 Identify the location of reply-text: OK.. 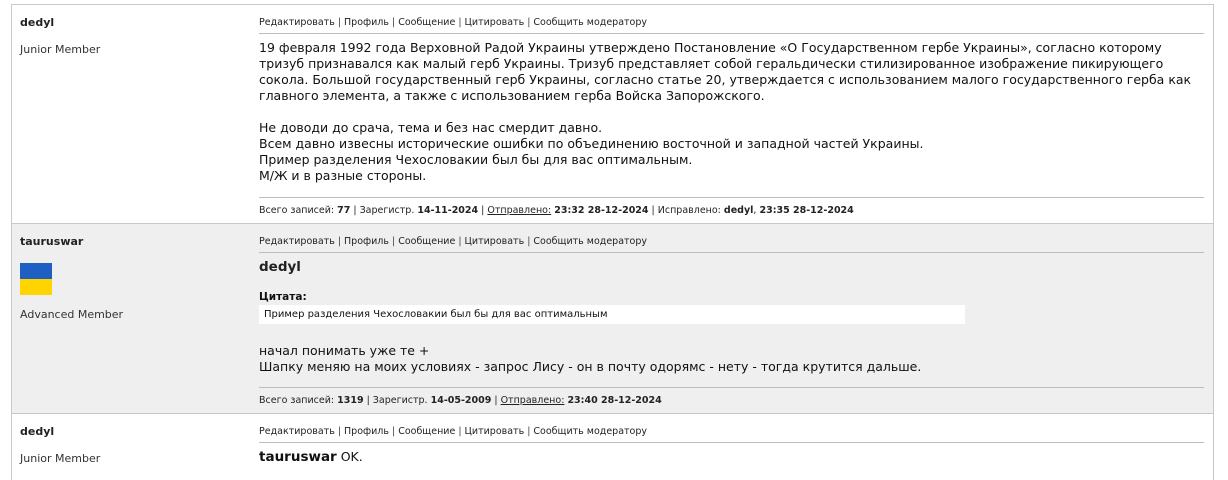
(349, 456).